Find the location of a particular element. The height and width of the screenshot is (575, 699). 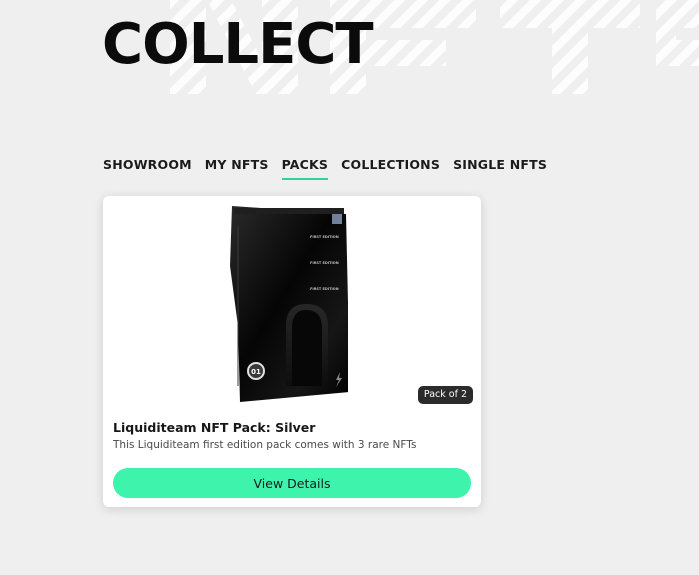

pack-logo: 01 is located at coordinates (256, 372).